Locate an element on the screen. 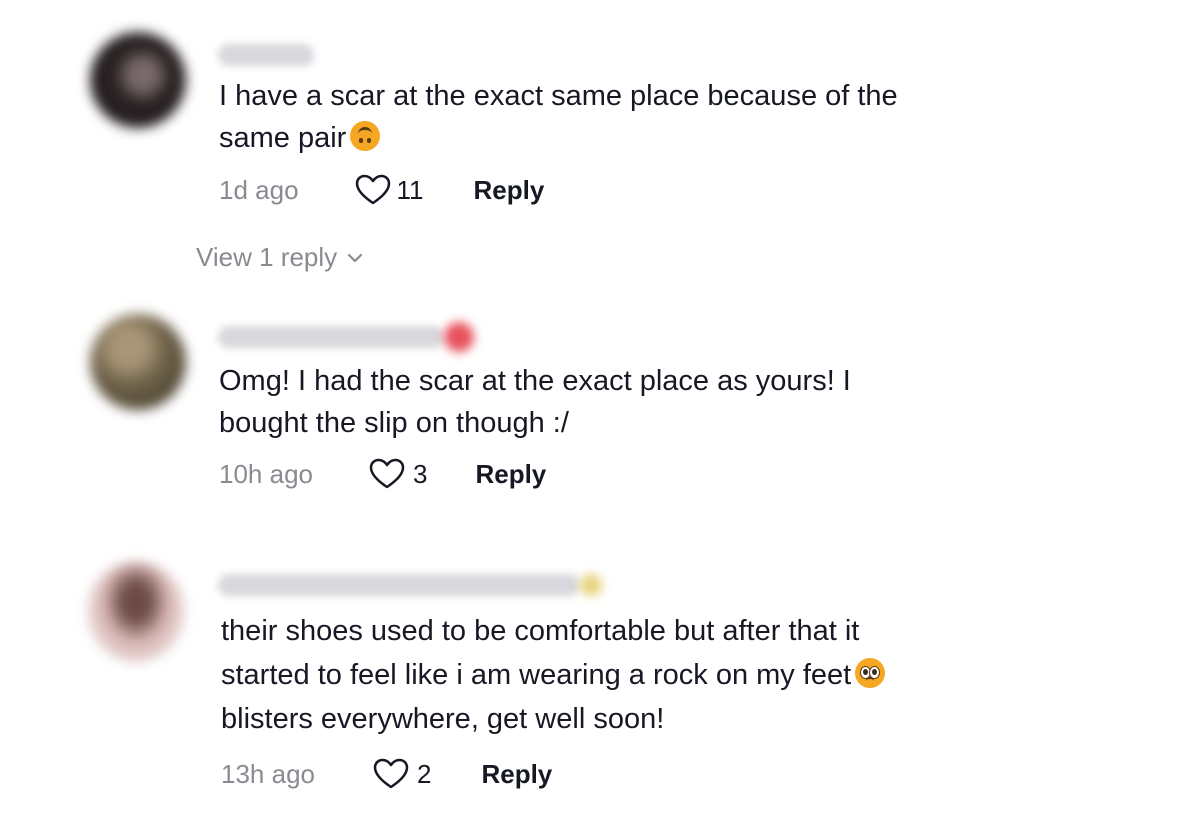 The height and width of the screenshot is (824, 1200). view-replies-button: View 1 reply is located at coordinates (279, 257).